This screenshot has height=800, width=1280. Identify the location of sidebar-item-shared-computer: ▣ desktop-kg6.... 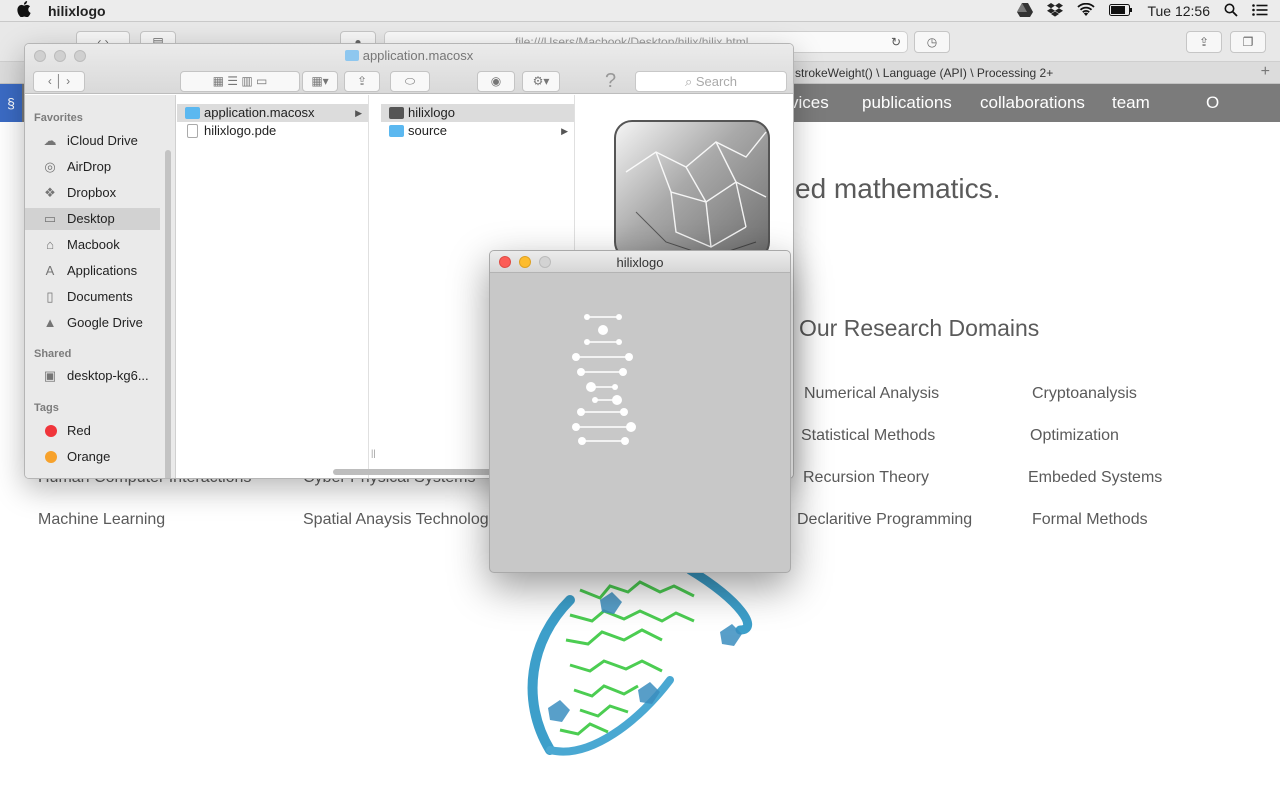
(92, 376).